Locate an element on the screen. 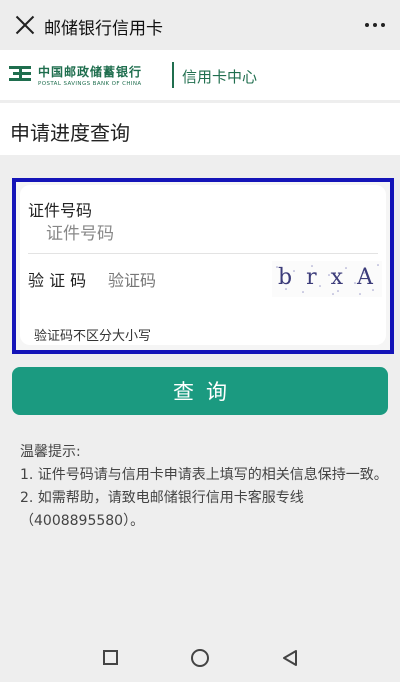 The width and height of the screenshot is (400, 682). brand-name-en: POSTAL SAVINGS BANK OF CHINA is located at coordinates (90, 84).